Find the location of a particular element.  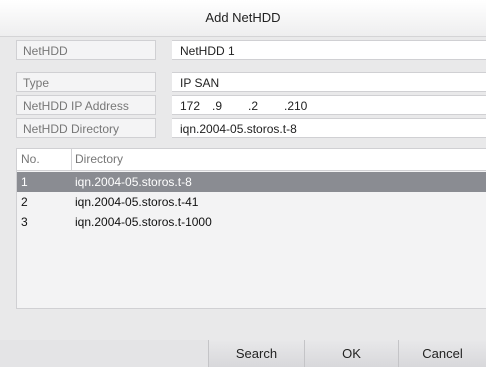

directory-label: NetHDD Directory is located at coordinates (86, 128).